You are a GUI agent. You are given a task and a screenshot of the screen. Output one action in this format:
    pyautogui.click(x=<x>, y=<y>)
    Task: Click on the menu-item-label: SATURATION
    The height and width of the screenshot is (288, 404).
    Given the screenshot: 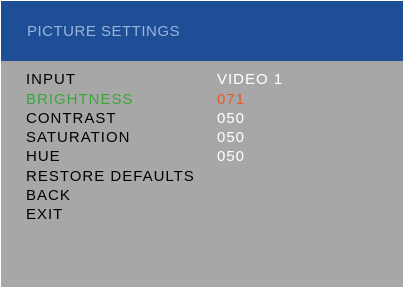 What is the action you would take?
    pyautogui.click(x=78, y=137)
    